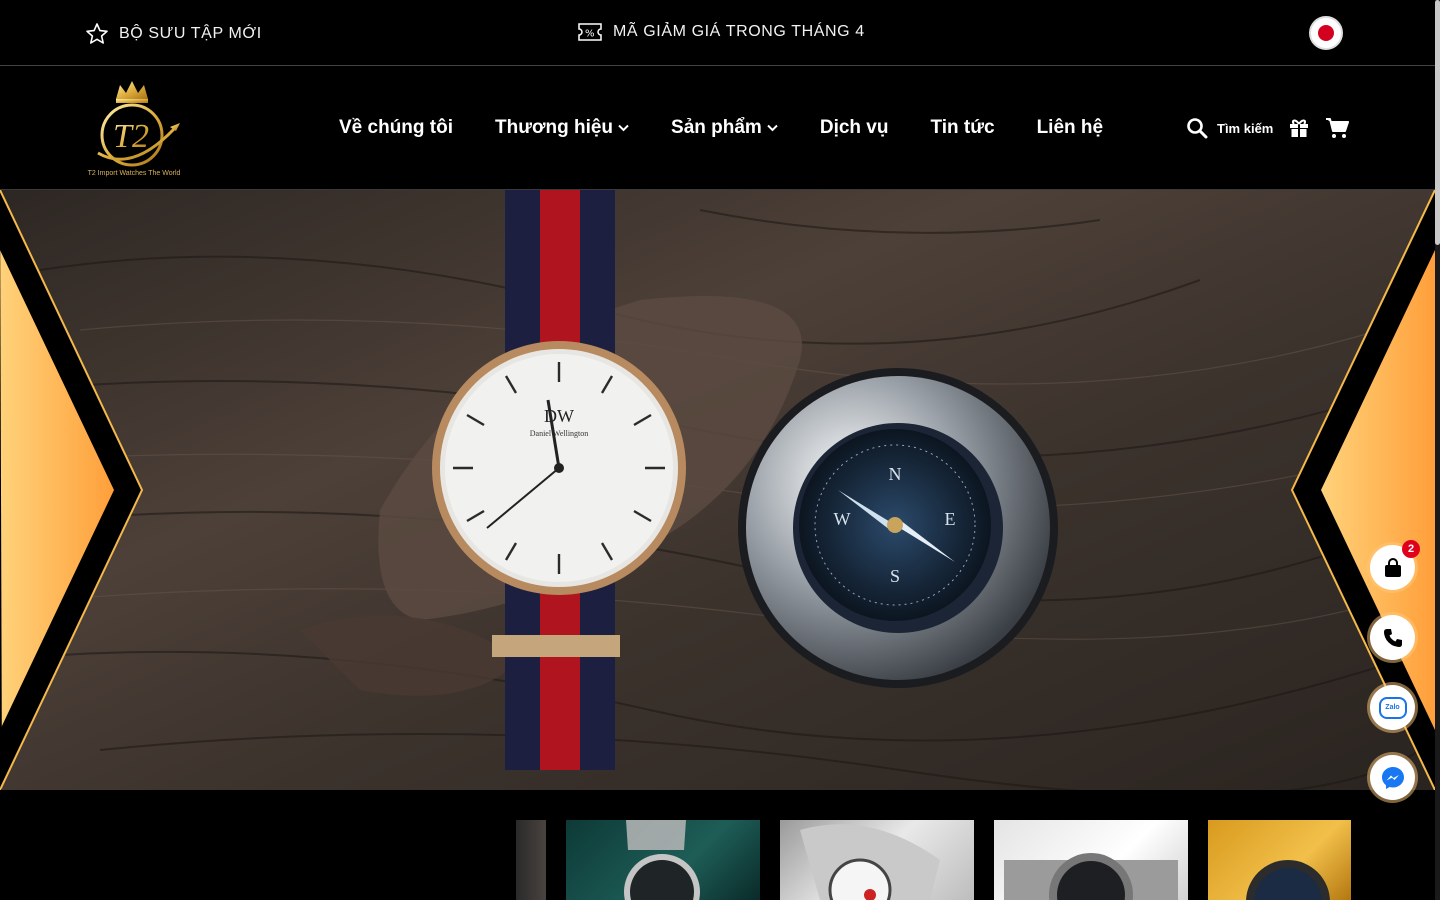  I want to click on product-strip, so click(717, 845).